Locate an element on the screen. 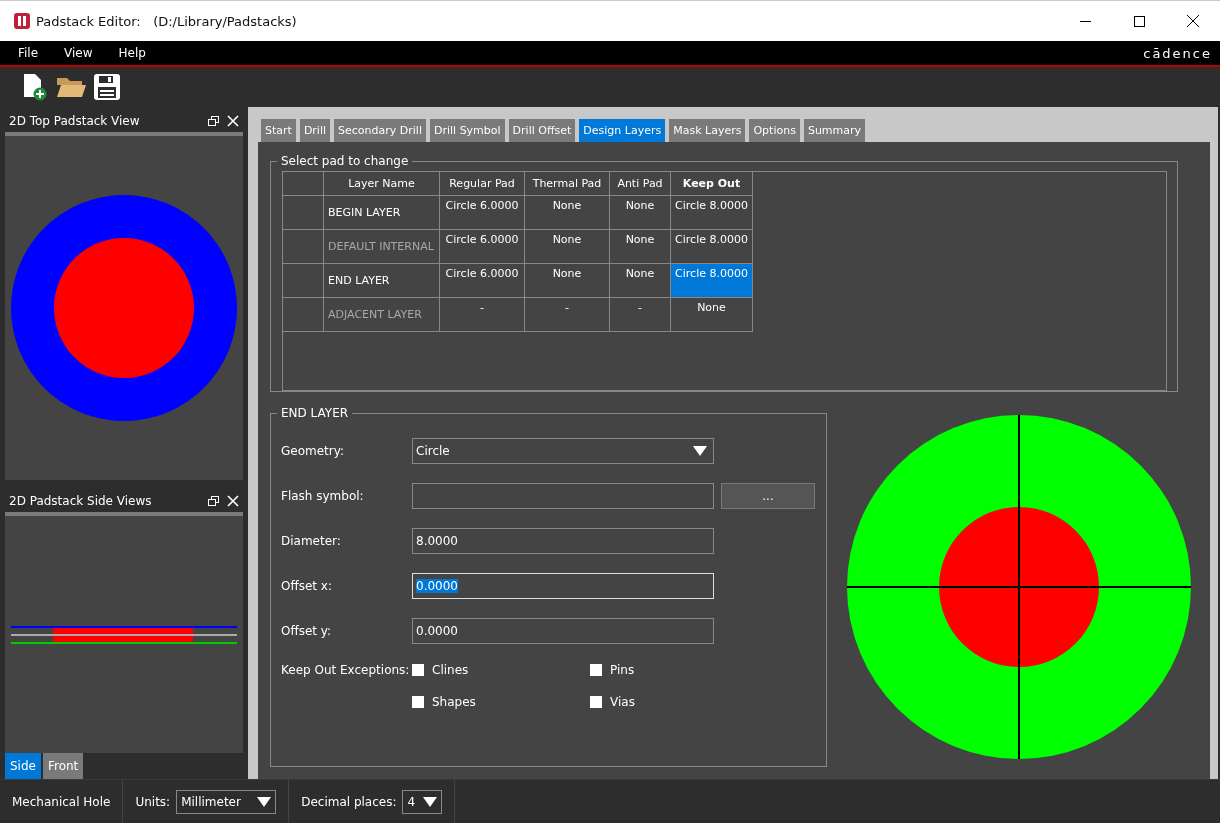 Image resolution: width=1220 pixels, height=823 pixels. geometry-dropdown: Circle is located at coordinates (563, 451).